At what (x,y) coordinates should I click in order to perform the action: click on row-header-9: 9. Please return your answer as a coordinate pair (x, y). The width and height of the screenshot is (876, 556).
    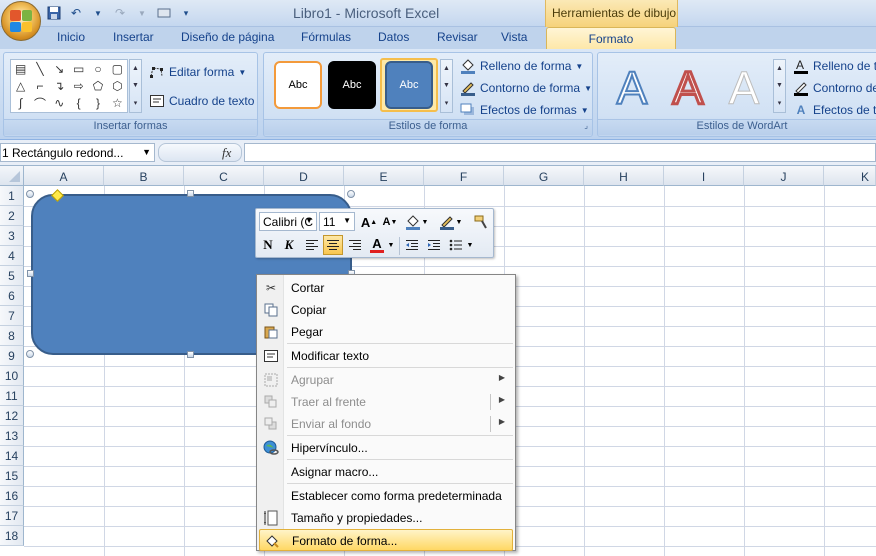
    Looking at the image, I should click on (12, 356).